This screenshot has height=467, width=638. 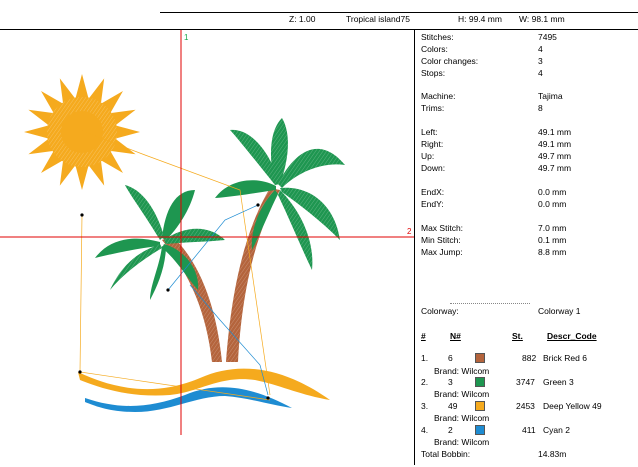 I want to click on stat-machine-value: Tajima, so click(x=550, y=96).